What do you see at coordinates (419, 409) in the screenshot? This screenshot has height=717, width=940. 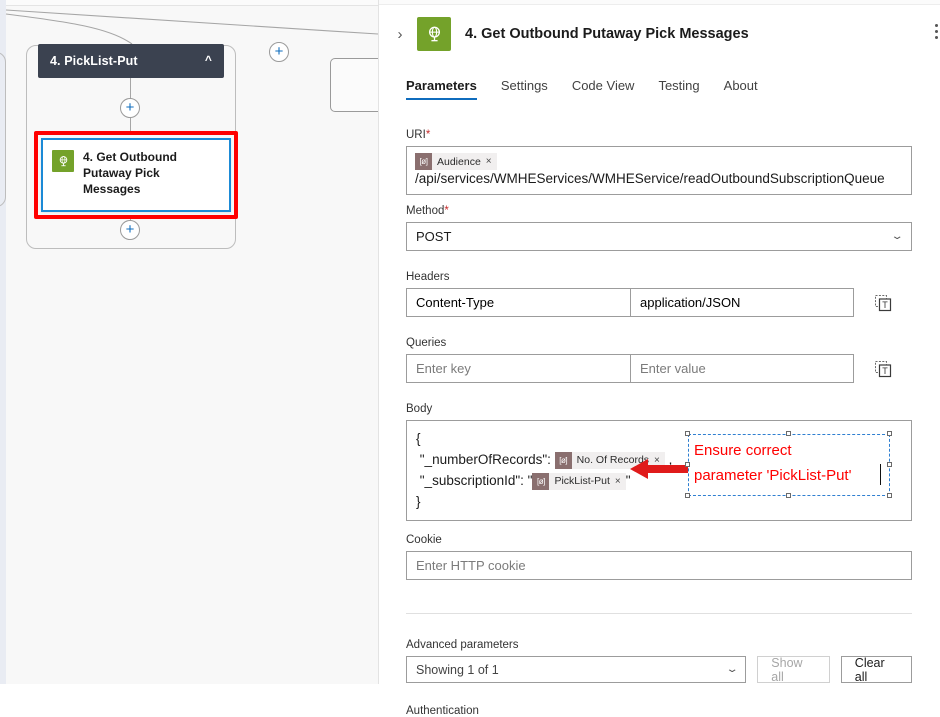 I see `body-label: Body` at bounding box center [419, 409].